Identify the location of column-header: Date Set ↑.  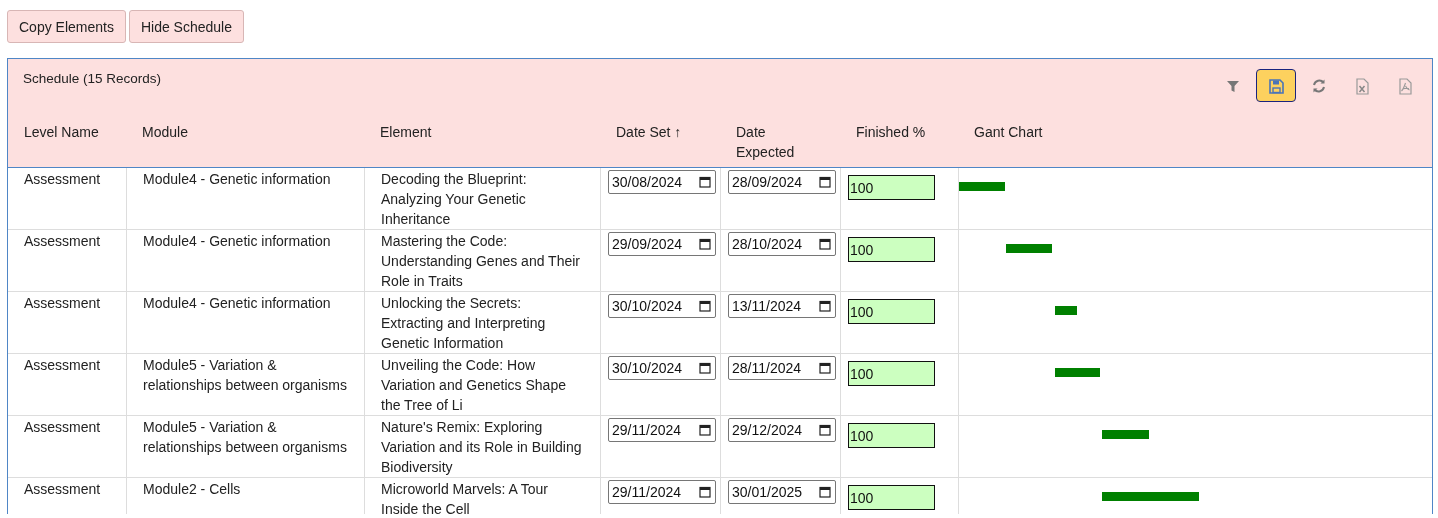
(649, 132).